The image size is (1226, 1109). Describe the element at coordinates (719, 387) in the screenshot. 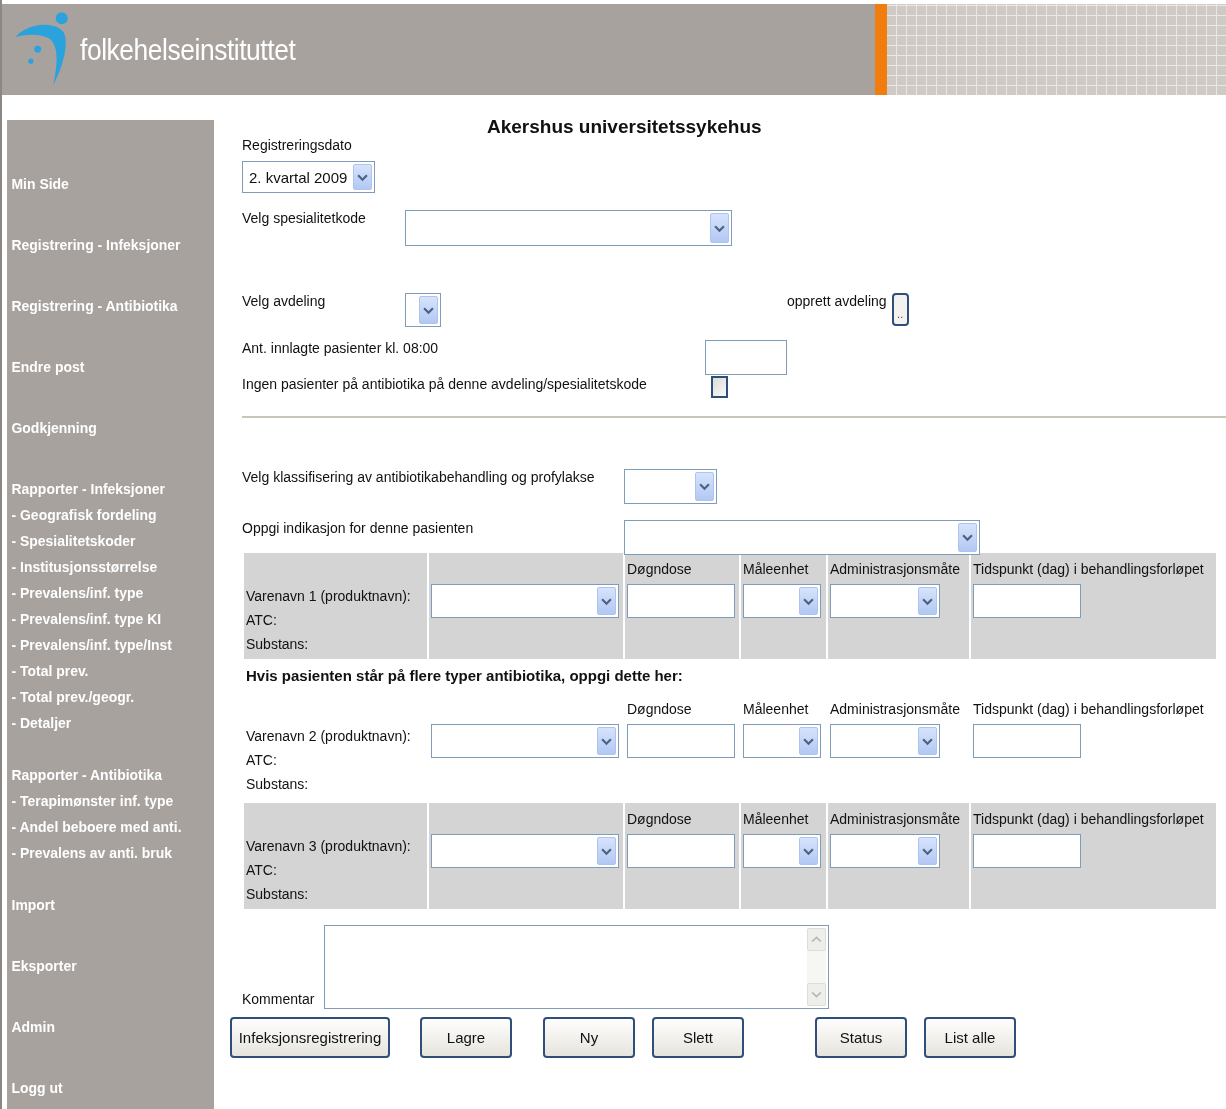

I see `checkbox` at that location.